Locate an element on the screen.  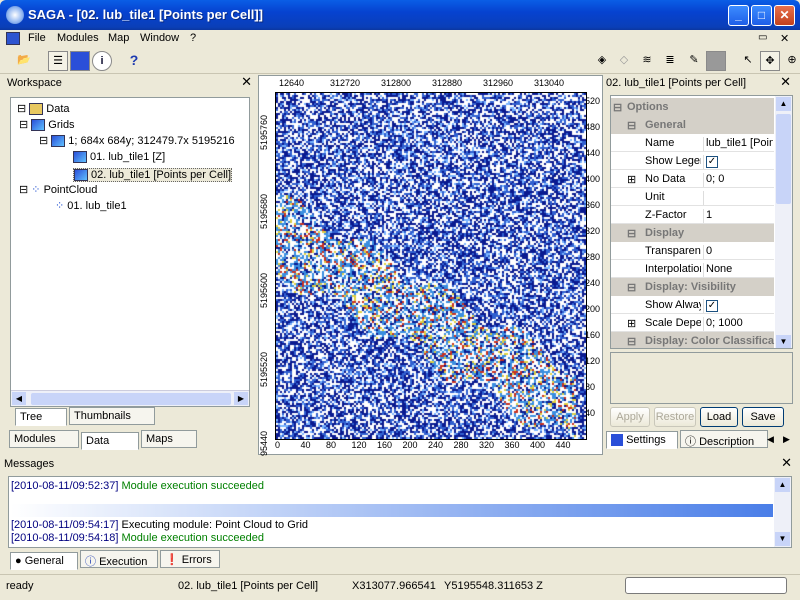
tab-settings: Settings is located at coordinates (642, 440).